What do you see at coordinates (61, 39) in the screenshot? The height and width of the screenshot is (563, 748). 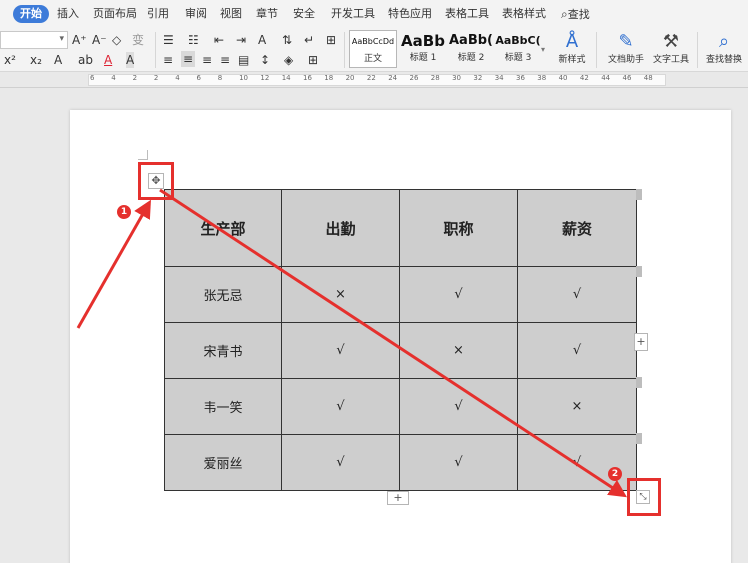 I see `chevron-down-icon: ▾` at bounding box center [61, 39].